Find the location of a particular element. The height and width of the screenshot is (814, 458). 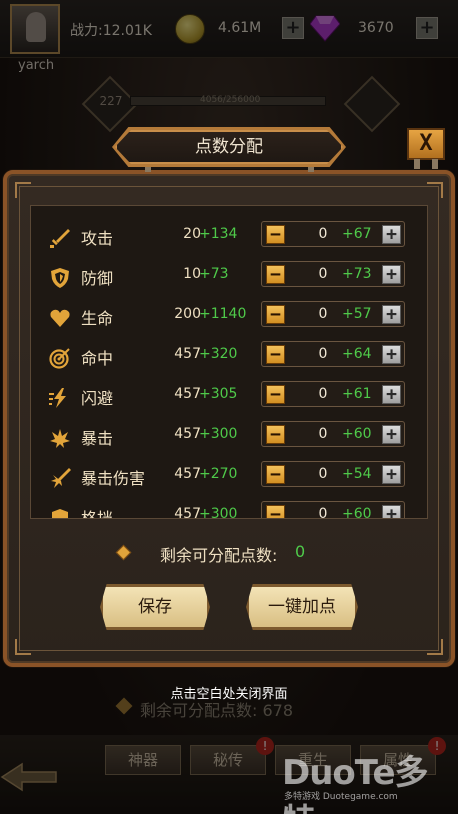

stat-name: 暴击 is located at coordinates (97, 438).